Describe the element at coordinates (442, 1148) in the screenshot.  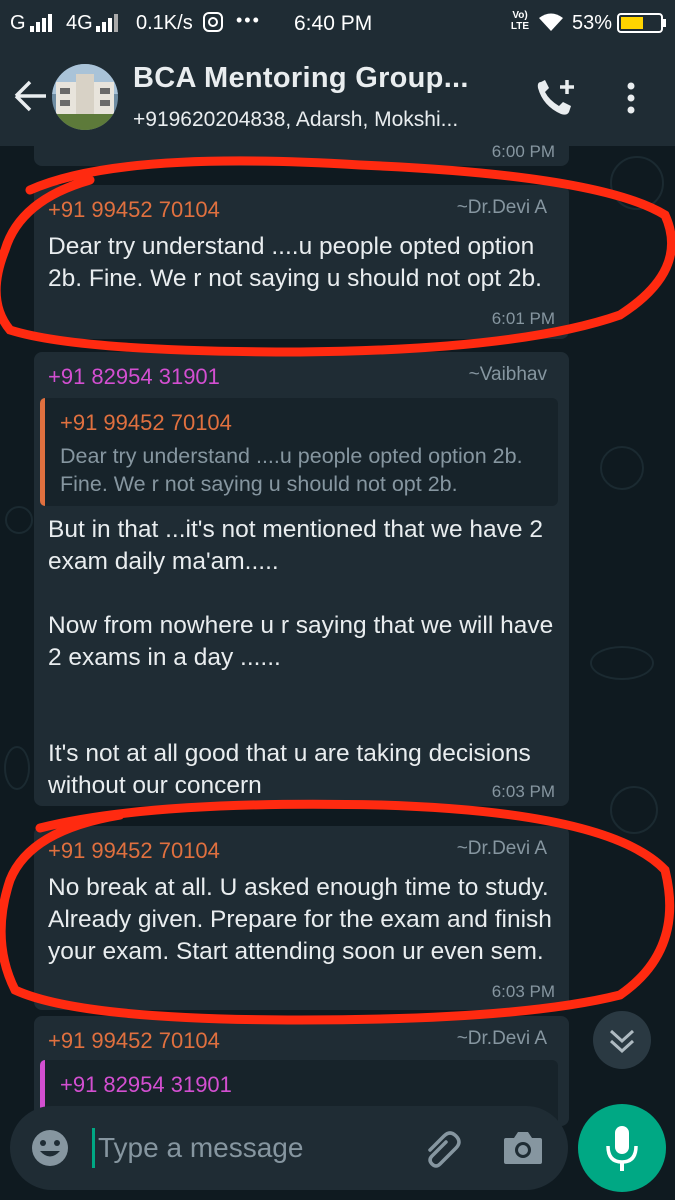
I see `paperclip-icon` at that location.